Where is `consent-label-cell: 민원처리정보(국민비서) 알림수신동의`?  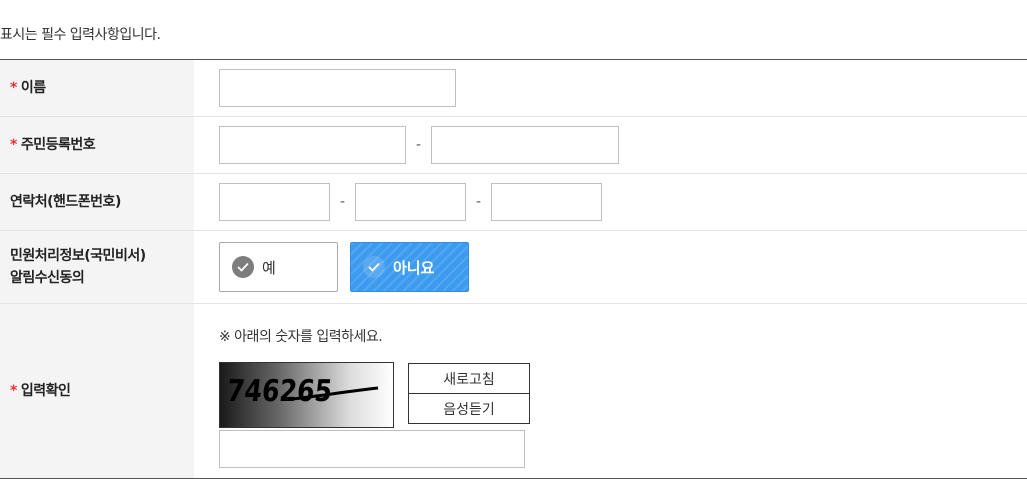 consent-label-cell: 민원처리정보(국민비서) 알림수신동의 is located at coordinates (97, 267).